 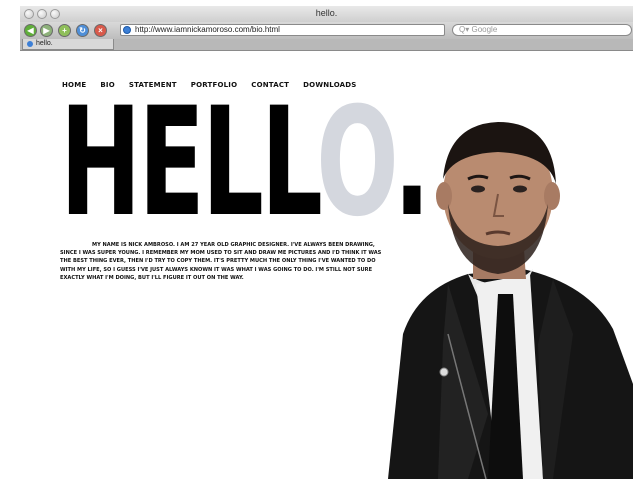 What do you see at coordinates (100, 30) in the screenshot?
I see `stop-icon: ×` at bounding box center [100, 30].